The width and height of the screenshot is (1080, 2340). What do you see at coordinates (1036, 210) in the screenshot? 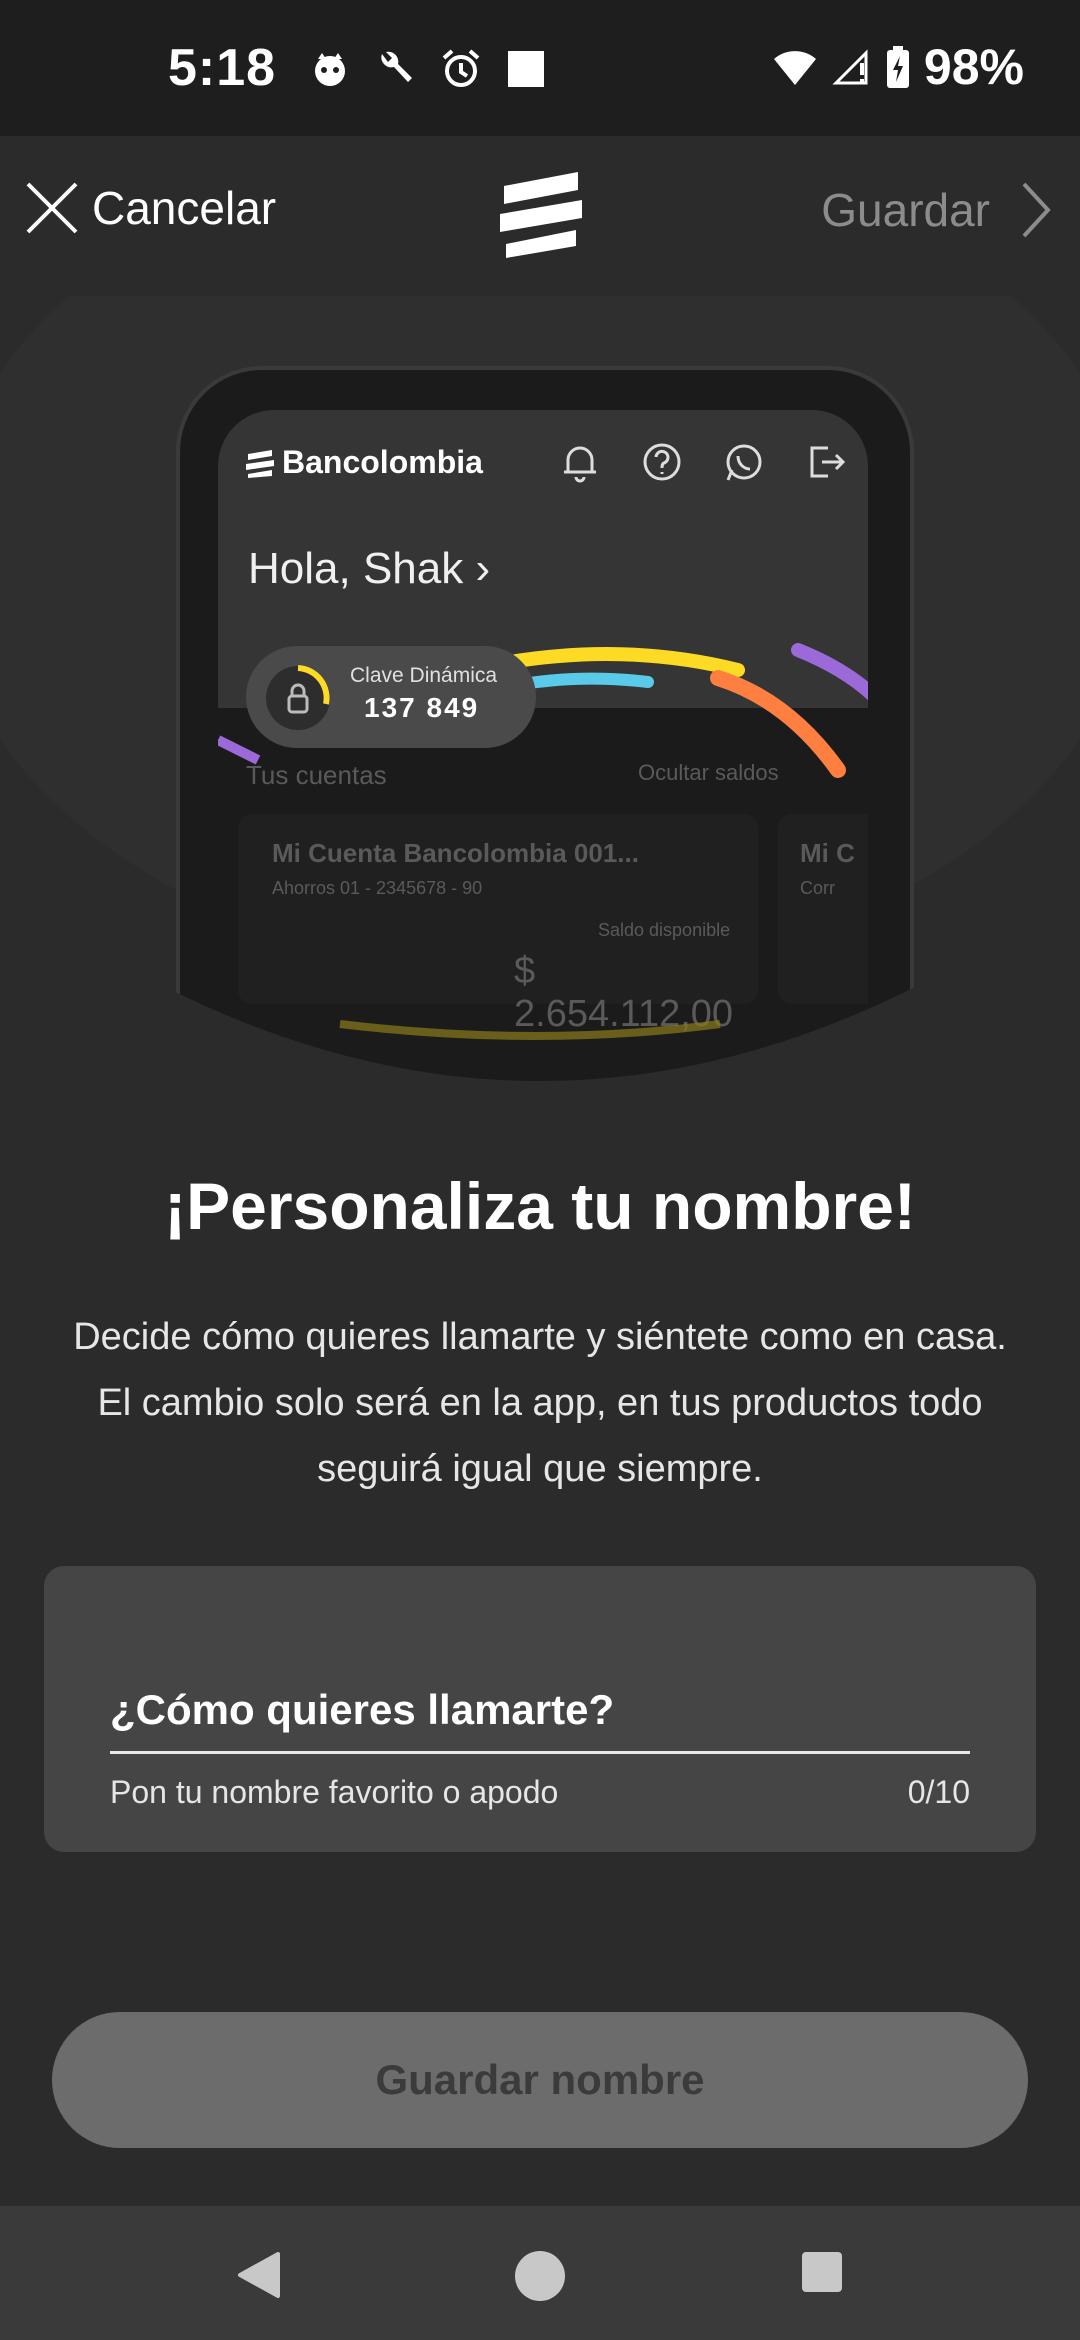
I see `chevron-right-icon` at bounding box center [1036, 210].